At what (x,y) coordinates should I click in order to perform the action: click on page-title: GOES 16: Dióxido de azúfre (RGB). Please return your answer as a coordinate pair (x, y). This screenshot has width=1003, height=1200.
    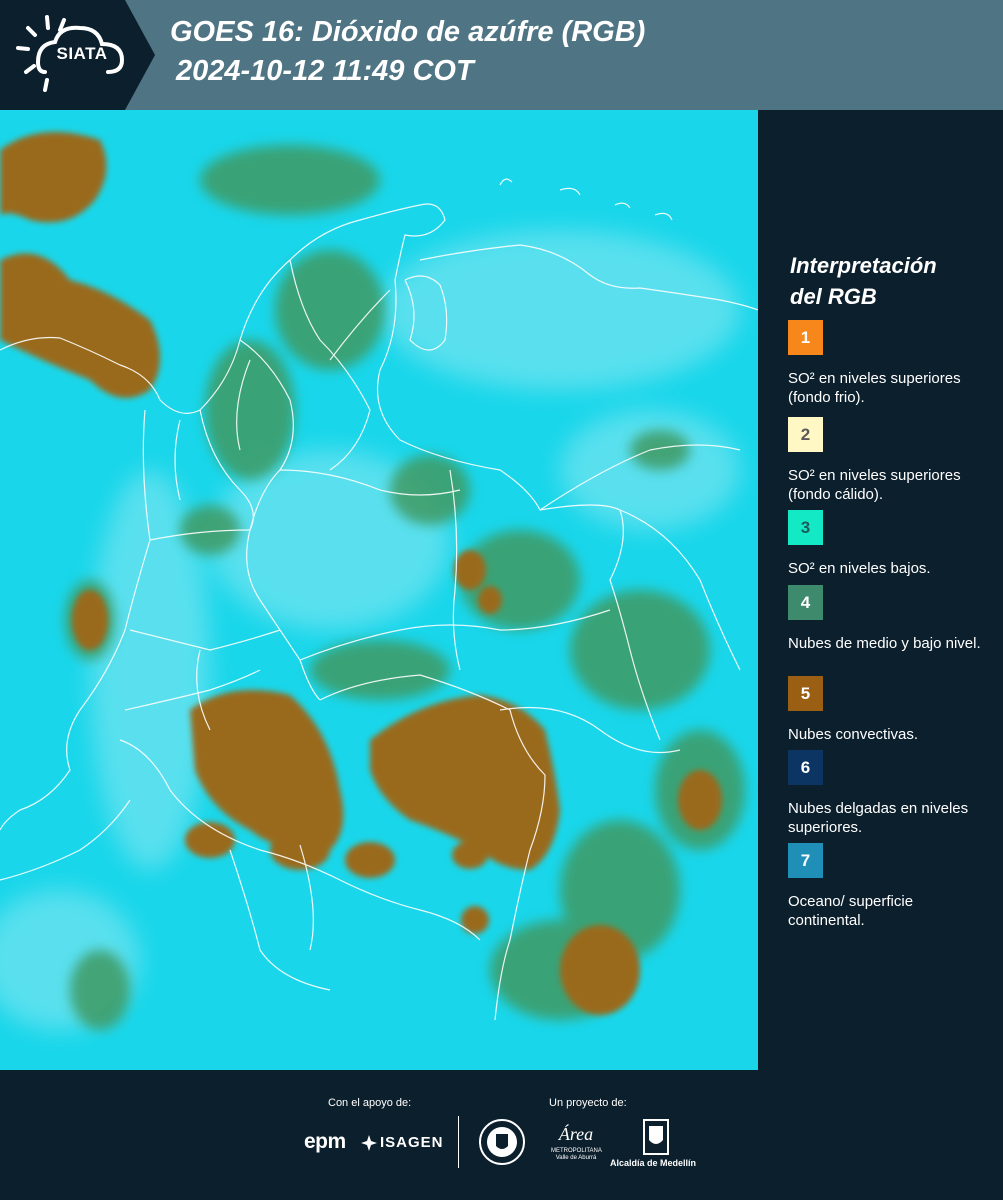
    Looking at the image, I should click on (408, 32).